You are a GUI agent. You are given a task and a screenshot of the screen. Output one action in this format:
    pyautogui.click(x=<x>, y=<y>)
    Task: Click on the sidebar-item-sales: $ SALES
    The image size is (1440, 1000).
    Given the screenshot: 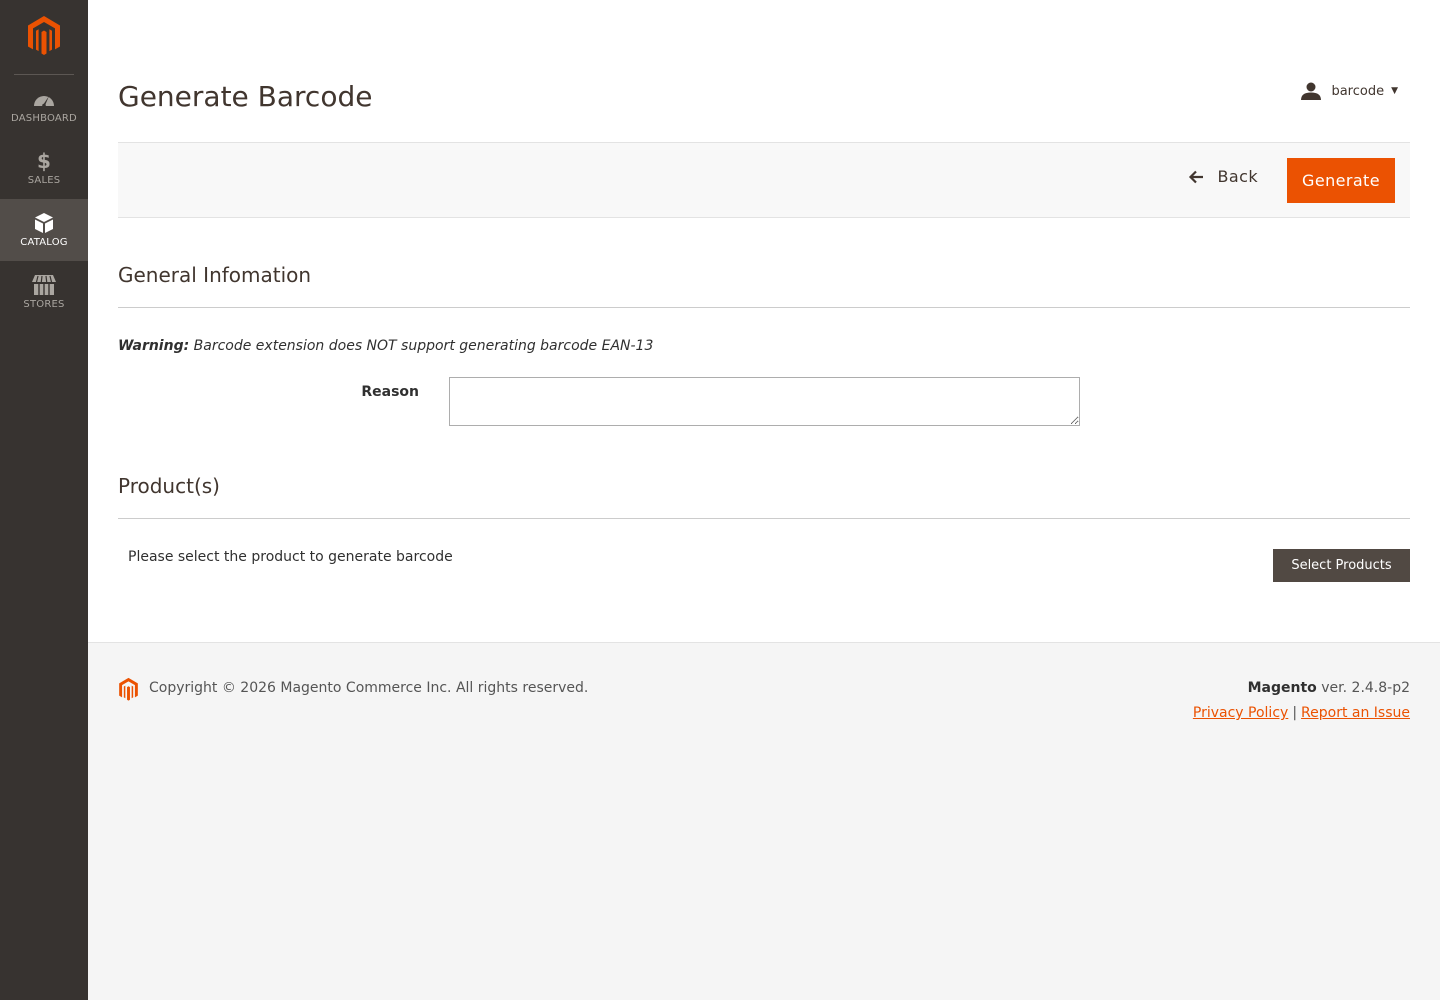 What is the action you would take?
    pyautogui.click(x=44, y=168)
    